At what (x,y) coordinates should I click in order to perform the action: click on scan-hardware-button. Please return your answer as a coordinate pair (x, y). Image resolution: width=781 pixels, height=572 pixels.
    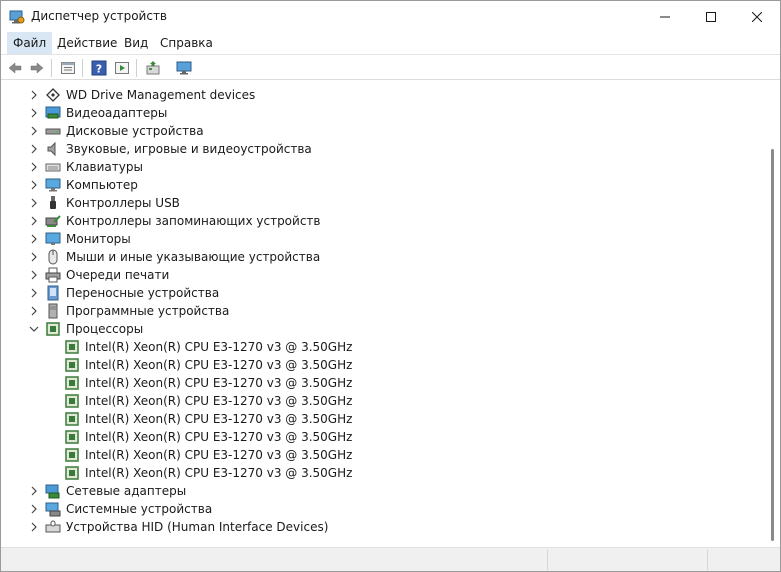
    Looking at the image, I should click on (184, 68).